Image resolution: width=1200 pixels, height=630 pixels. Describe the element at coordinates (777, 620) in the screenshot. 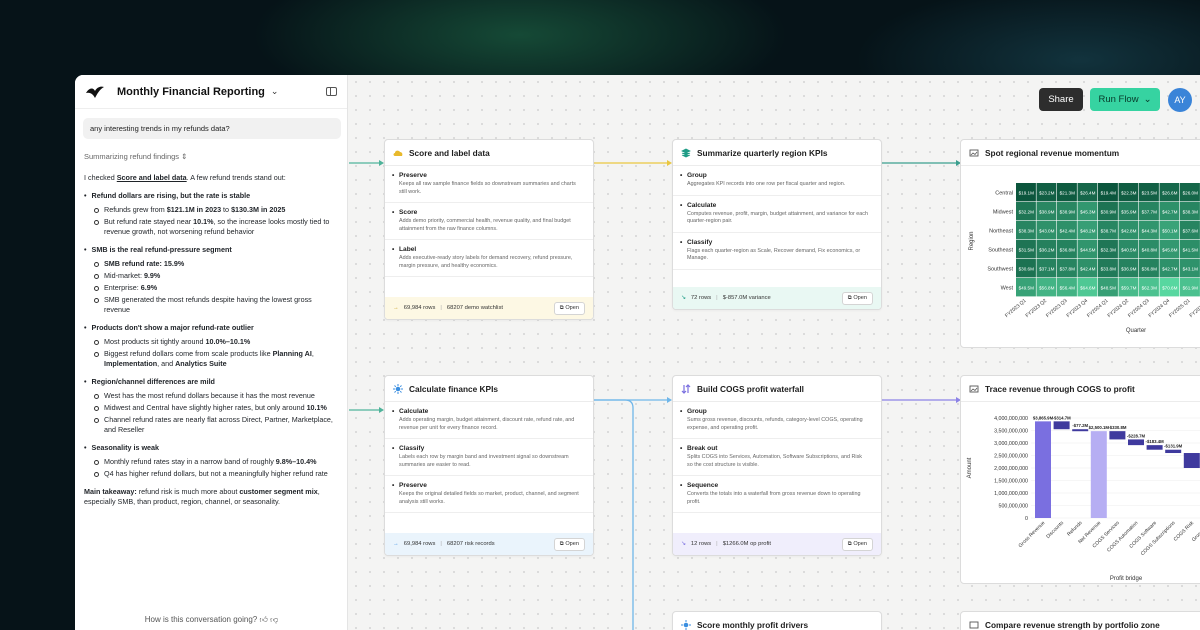

I see `node-score-monthly-profit: Score monthly profit drivers` at that location.